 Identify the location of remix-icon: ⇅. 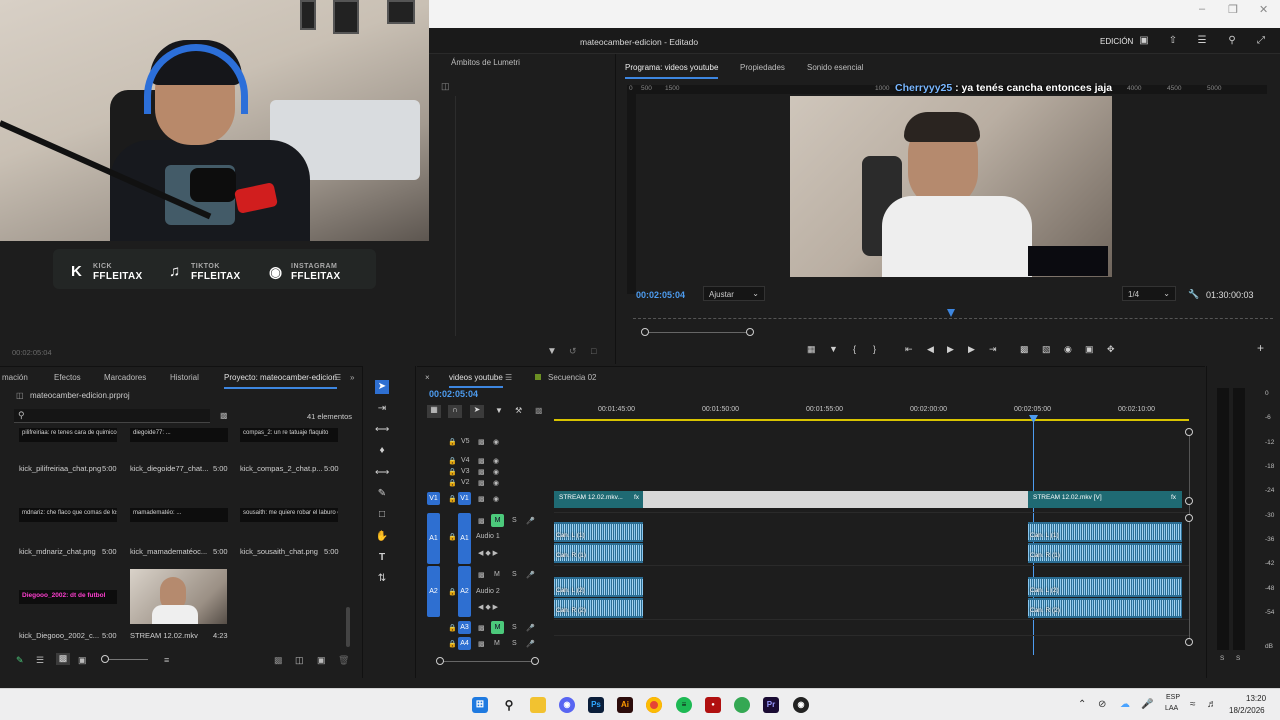
(382, 579).